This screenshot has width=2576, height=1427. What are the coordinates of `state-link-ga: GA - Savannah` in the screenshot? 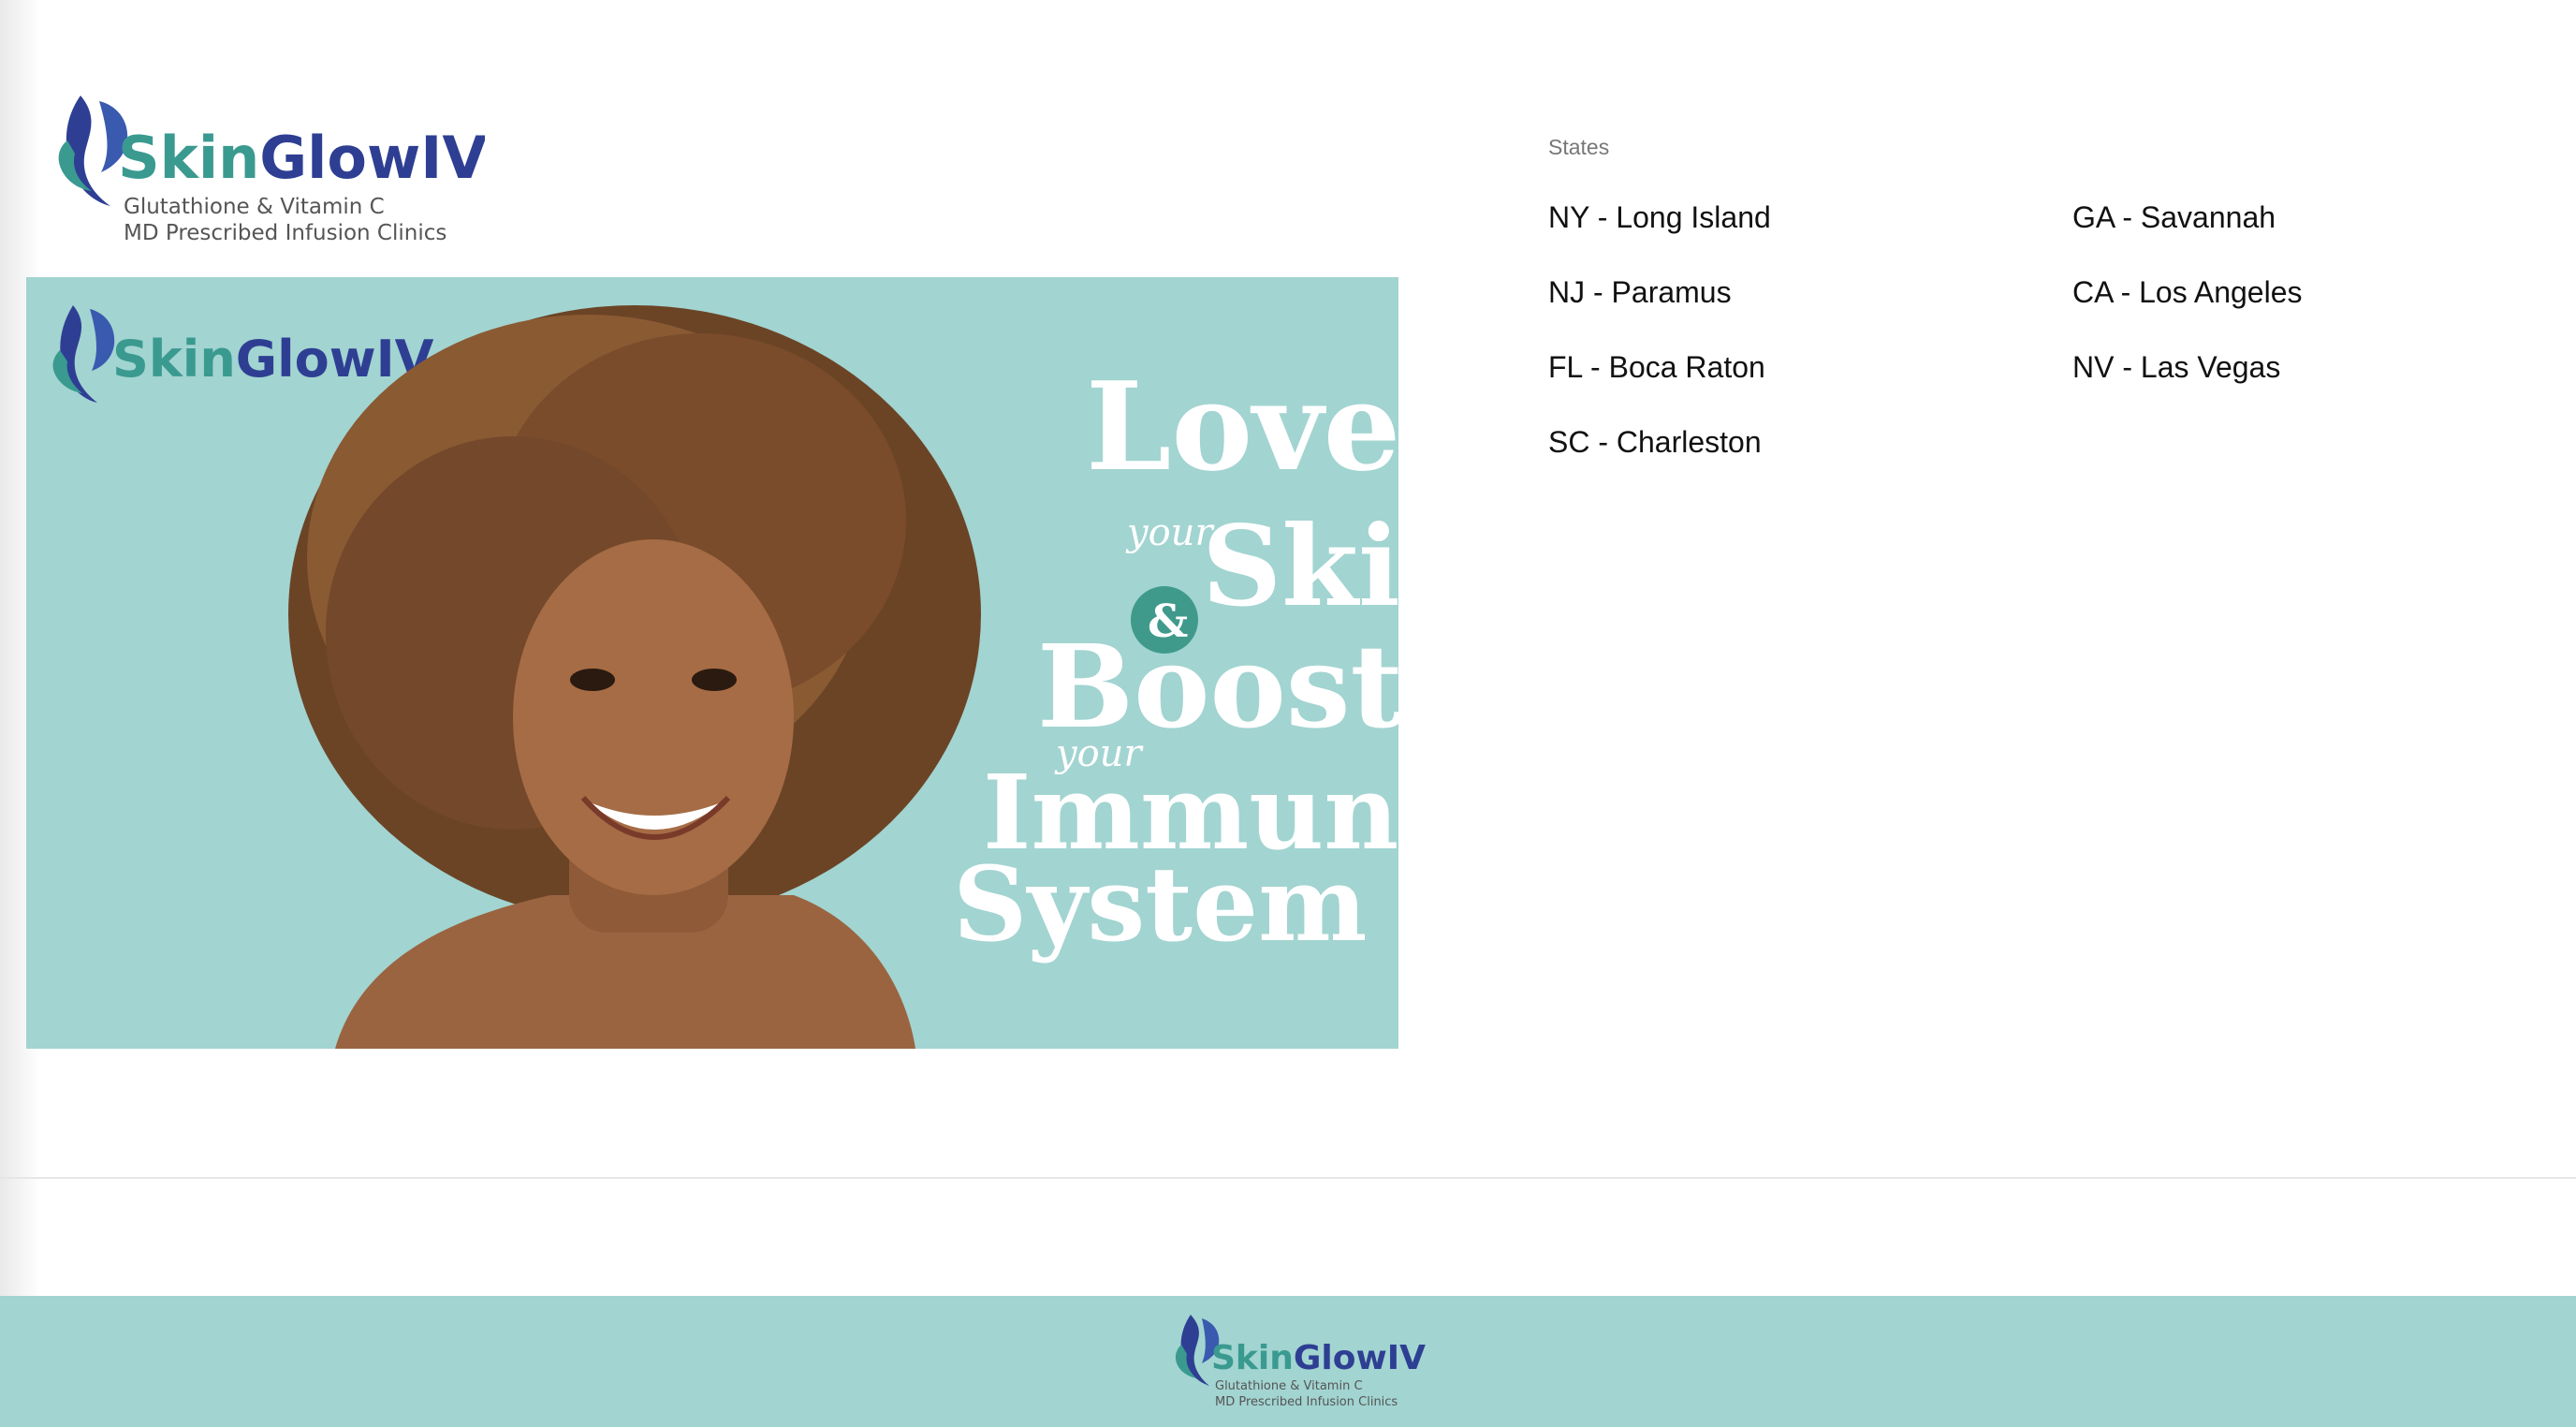 It's located at (2174, 217).